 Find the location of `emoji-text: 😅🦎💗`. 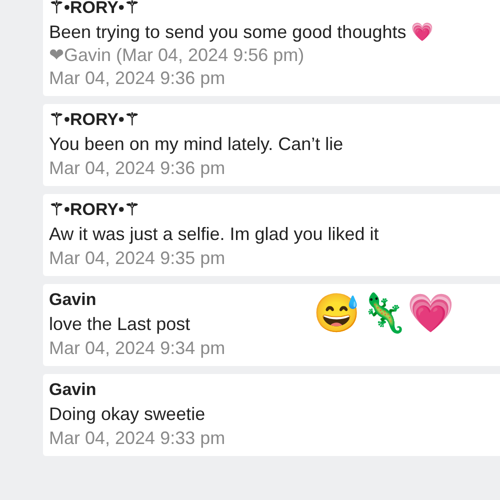

emoji-text: 😅🦎💗 is located at coordinates (383, 314).